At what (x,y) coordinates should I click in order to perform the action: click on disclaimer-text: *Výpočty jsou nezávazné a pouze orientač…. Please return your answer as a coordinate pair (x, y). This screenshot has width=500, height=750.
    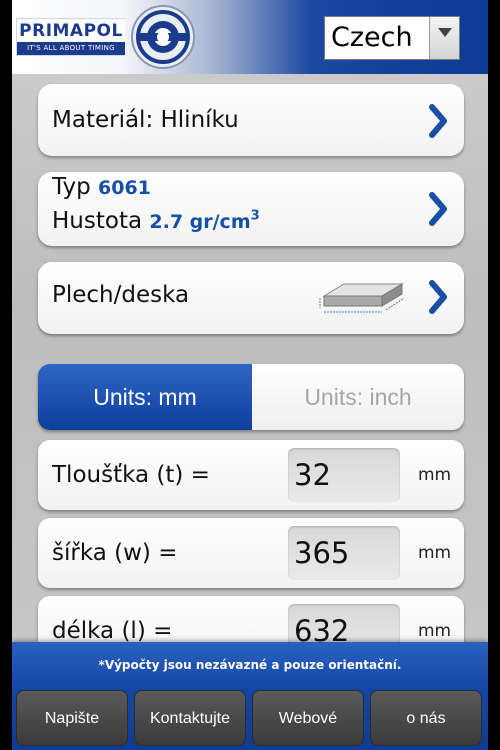
    Looking at the image, I should click on (250, 665).